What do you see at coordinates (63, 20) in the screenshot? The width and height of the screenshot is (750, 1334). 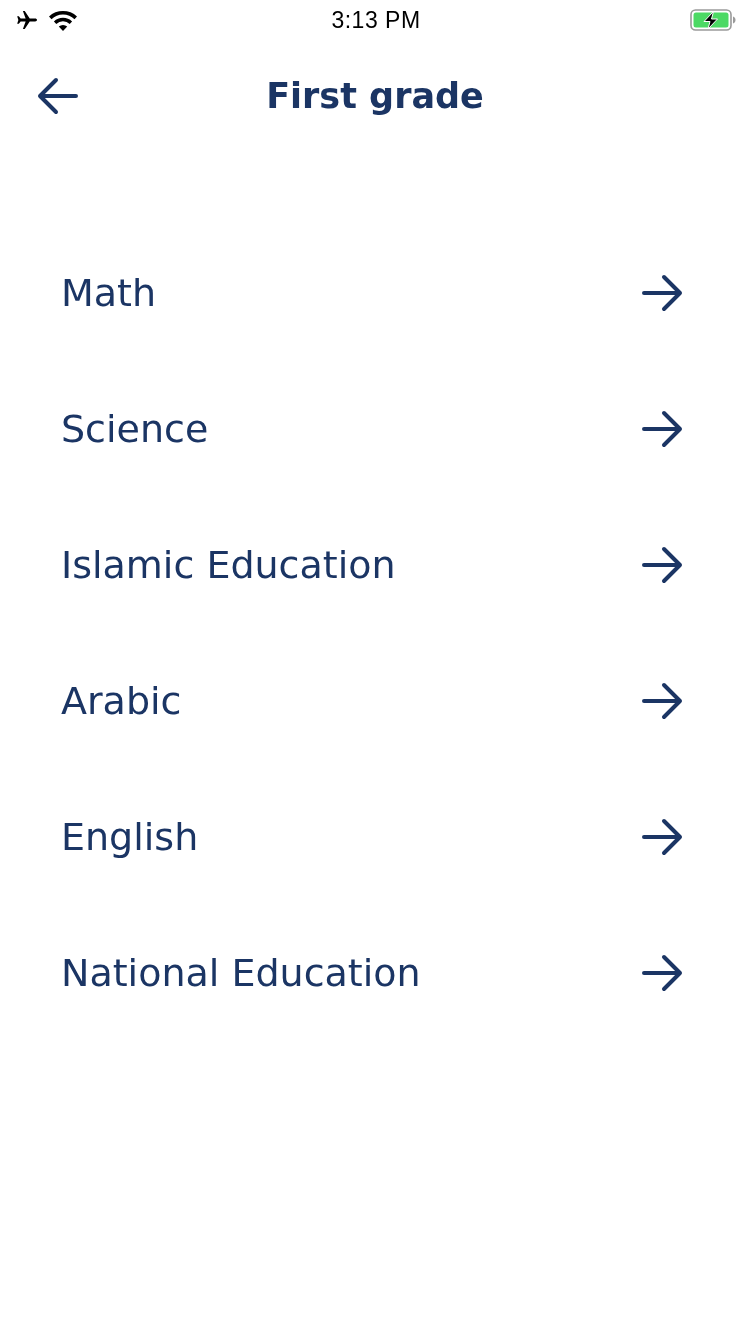 I see `wifi-icon` at bounding box center [63, 20].